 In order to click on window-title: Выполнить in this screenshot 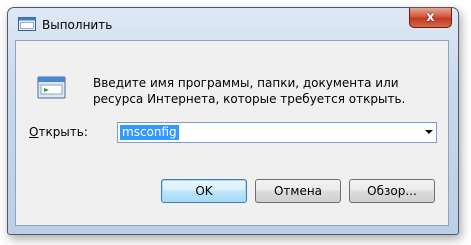, I will do `click(77, 25)`.